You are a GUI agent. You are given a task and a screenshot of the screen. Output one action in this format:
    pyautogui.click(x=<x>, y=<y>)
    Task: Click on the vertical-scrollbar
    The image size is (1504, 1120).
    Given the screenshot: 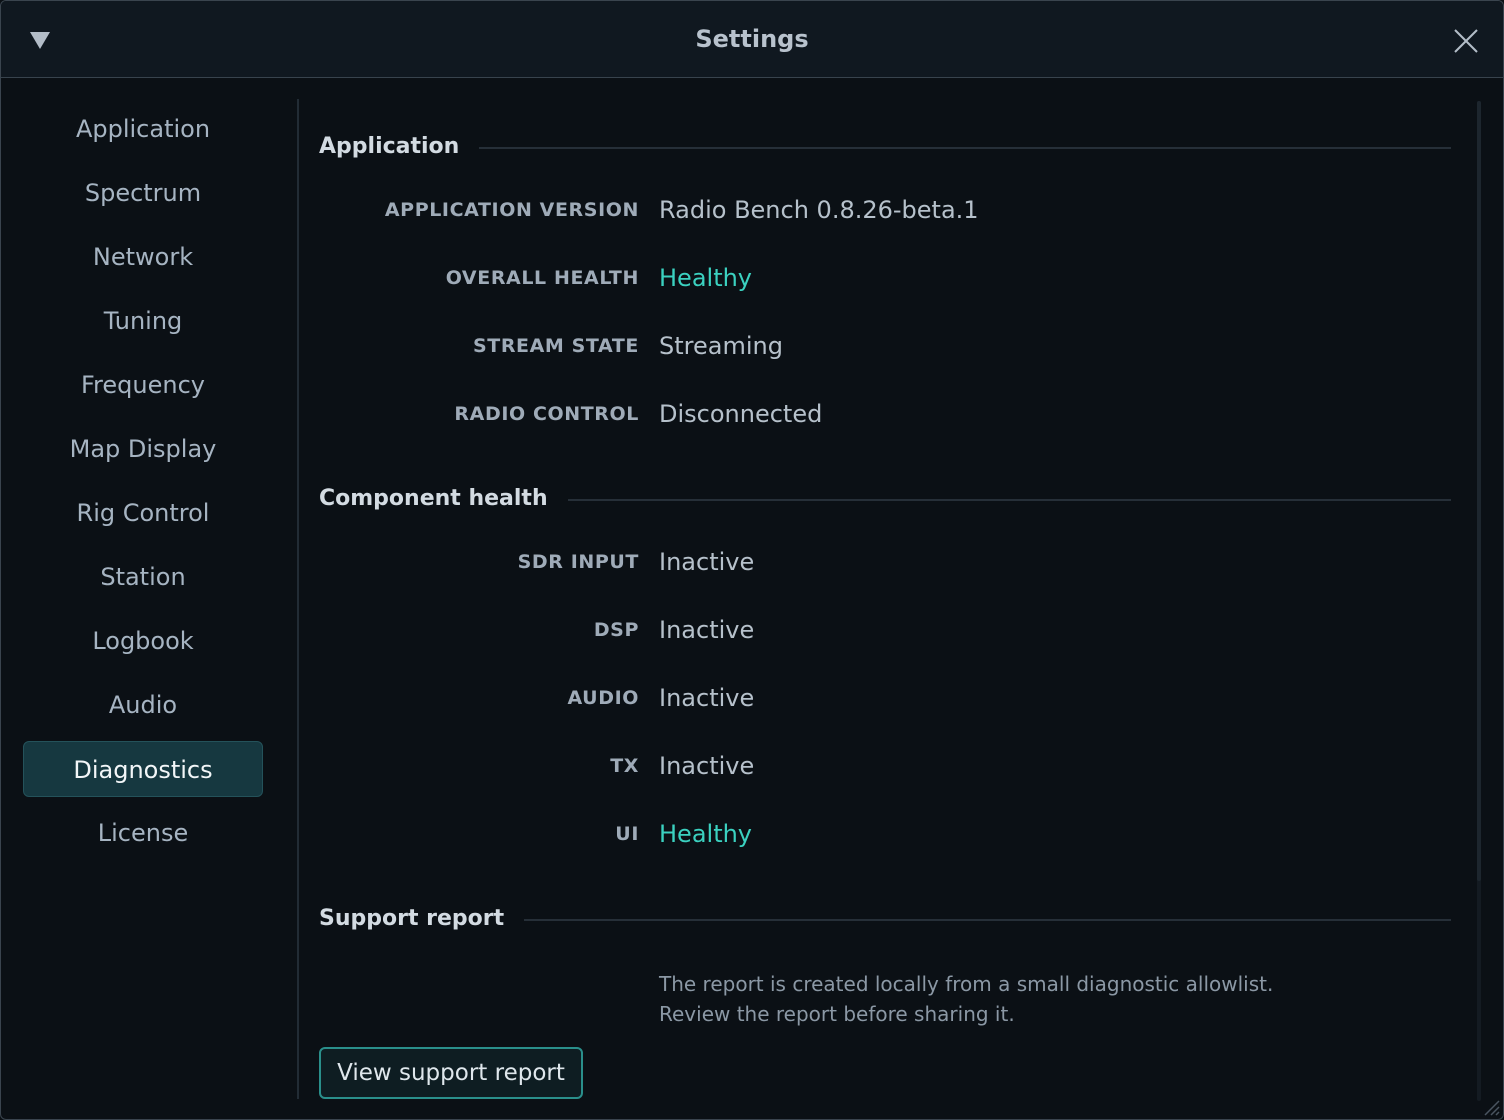 What is the action you would take?
    pyautogui.click(x=1479, y=601)
    